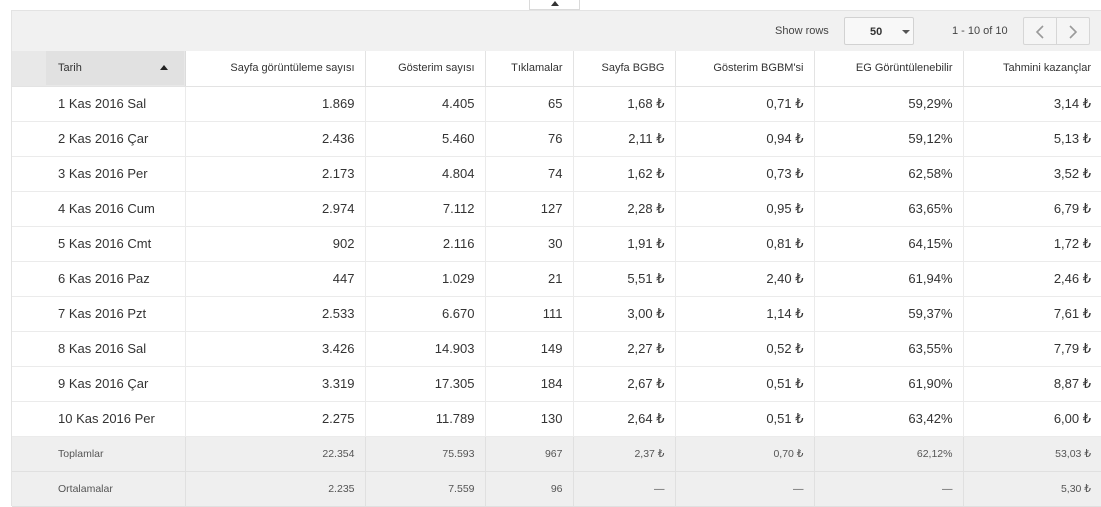 The image size is (1101, 507). What do you see at coordinates (889, 139) in the screenshot?
I see `metric-cell: 59,12%` at bounding box center [889, 139].